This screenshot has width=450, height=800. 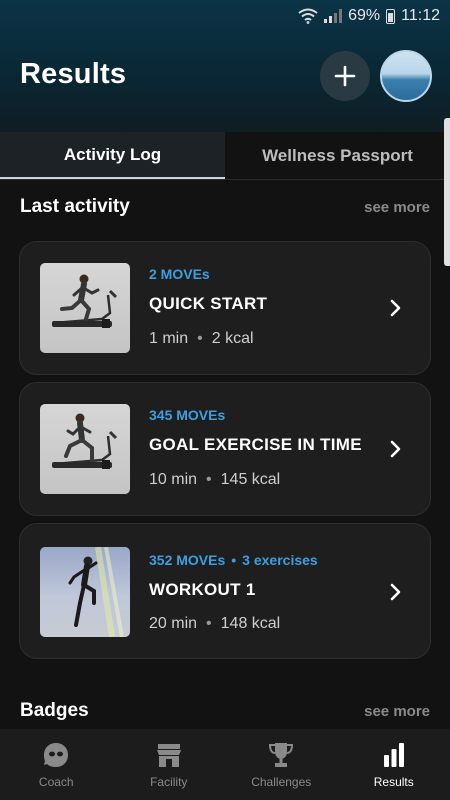 I want to click on nav-facility: Facility, so click(x=169, y=764).